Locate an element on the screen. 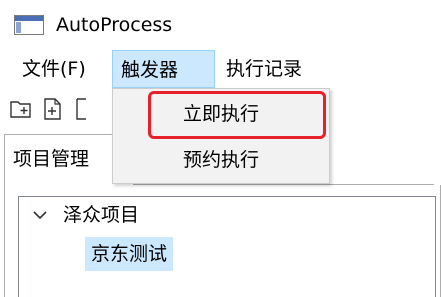  new-folder-icon is located at coordinates (21, 109).